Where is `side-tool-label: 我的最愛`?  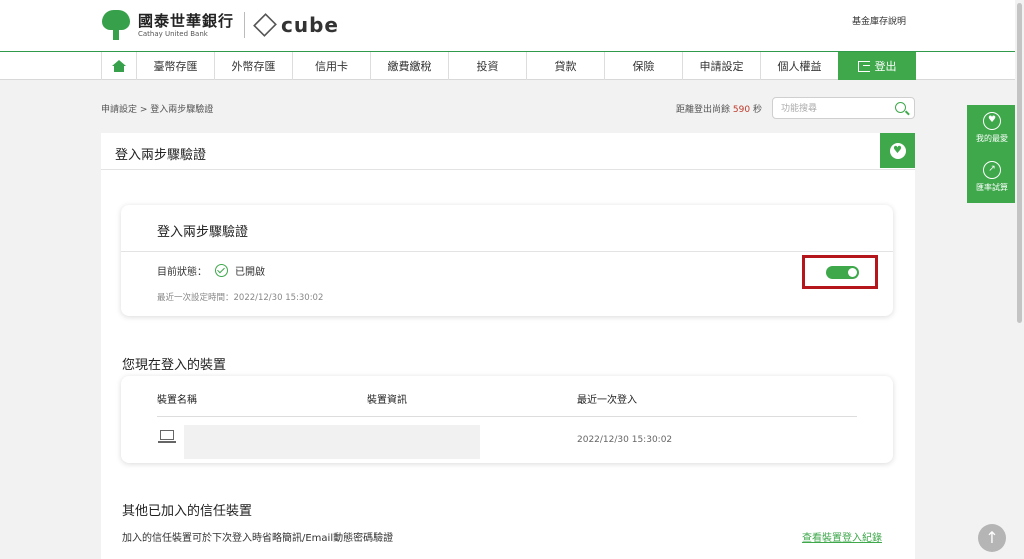 side-tool-label: 我的最愛 is located at coordinates (992, 138).